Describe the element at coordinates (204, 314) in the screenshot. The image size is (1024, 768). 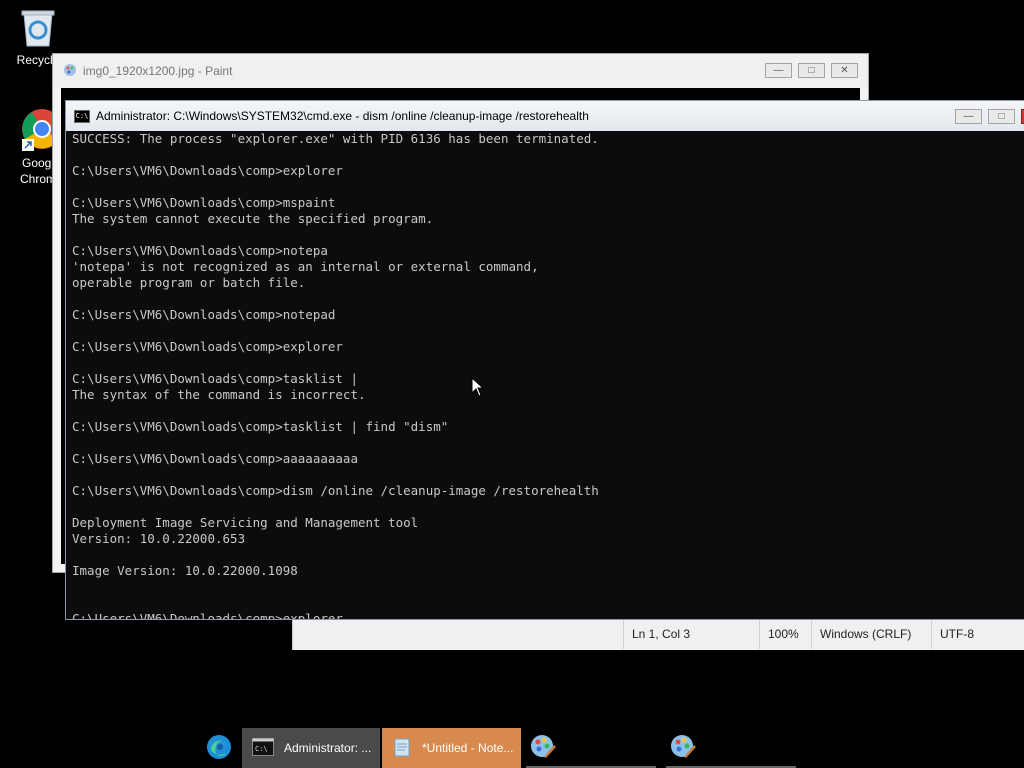
I see `console-line: C:\Users\VM6\Downloads\comp>notepad` at that location.